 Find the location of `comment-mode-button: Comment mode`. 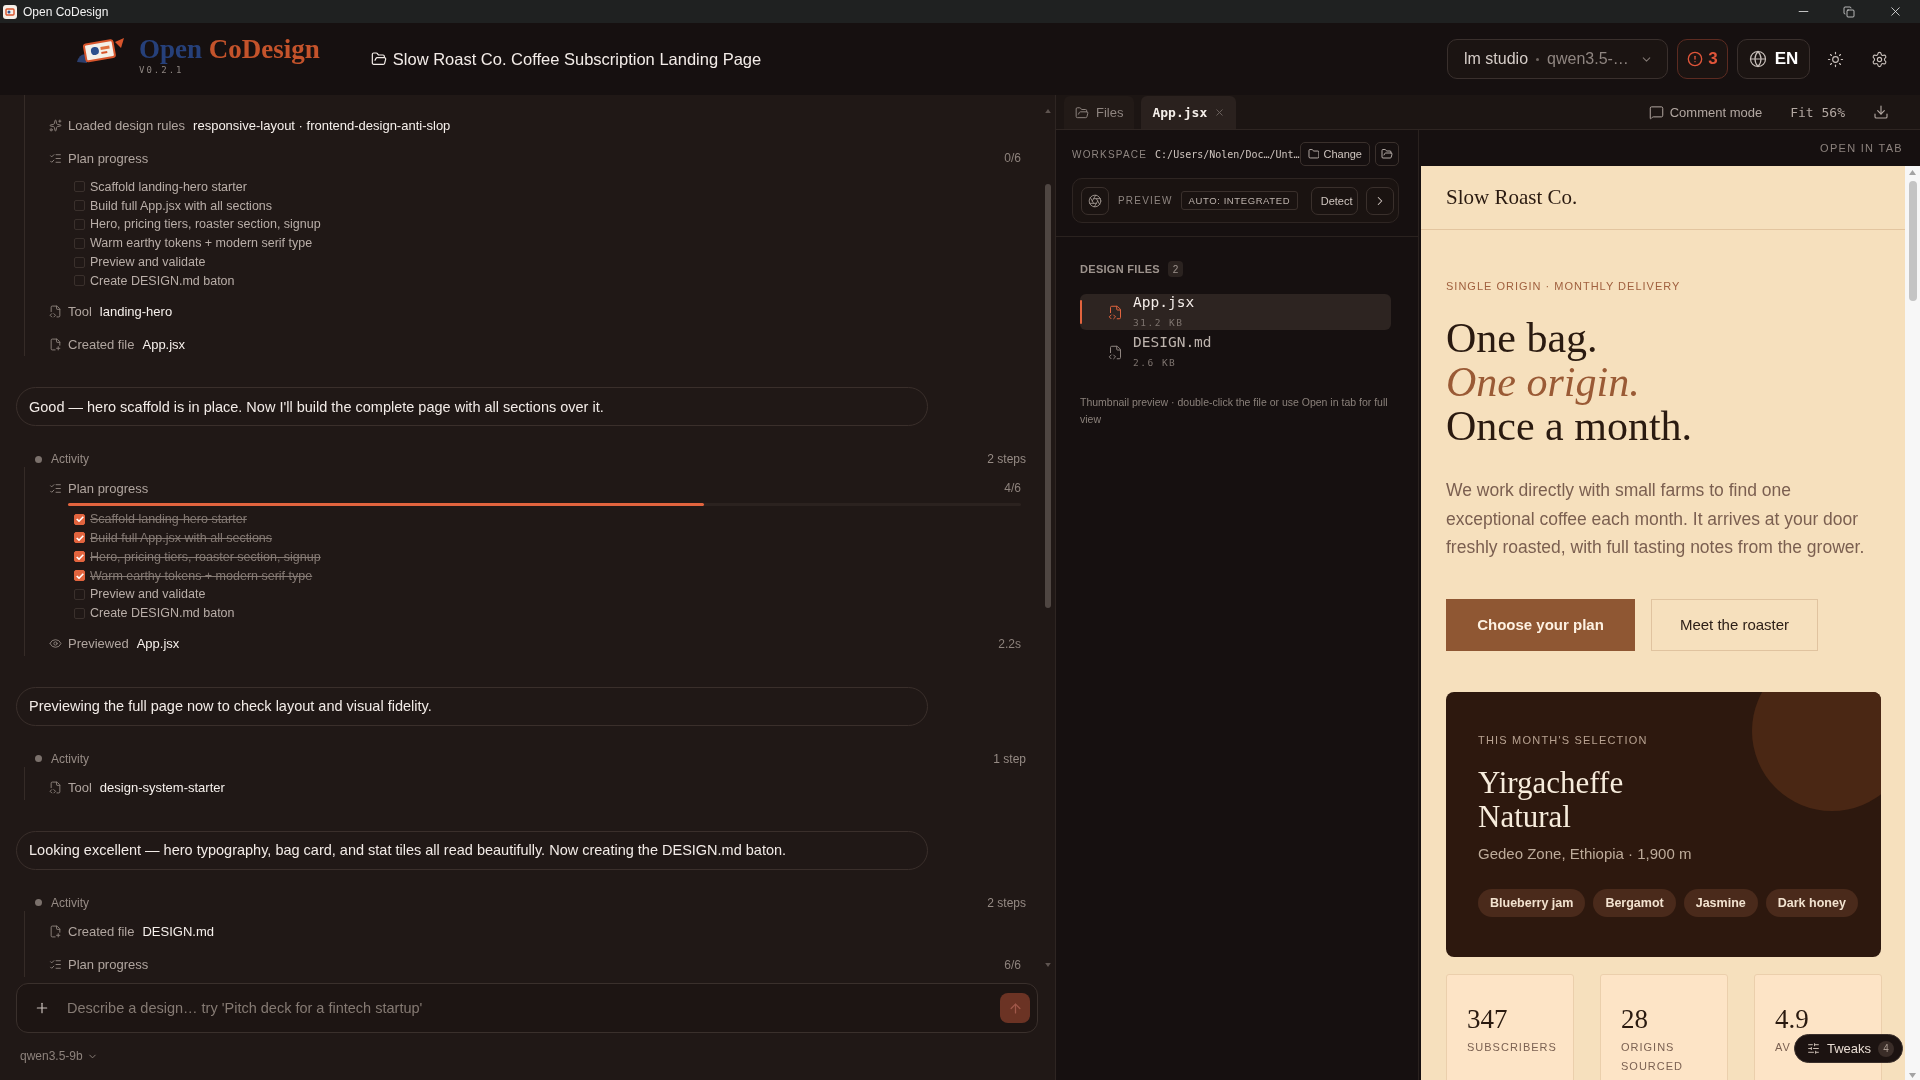

comment-mode-button: Comment mode is located at coordinates (1705, 112).